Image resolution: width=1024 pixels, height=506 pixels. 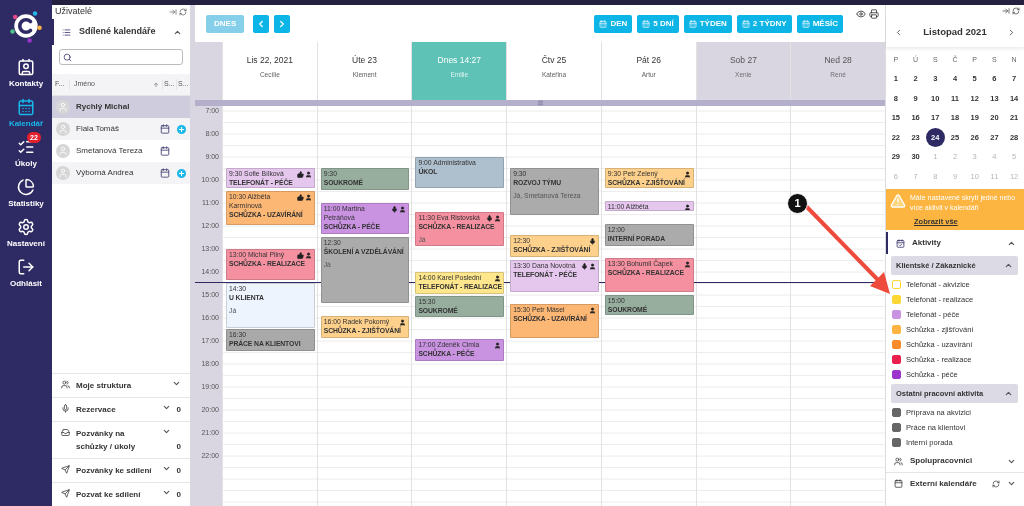 I want to click on section-label: Pozvánky ke sdílení, so click(x=114, y=471).